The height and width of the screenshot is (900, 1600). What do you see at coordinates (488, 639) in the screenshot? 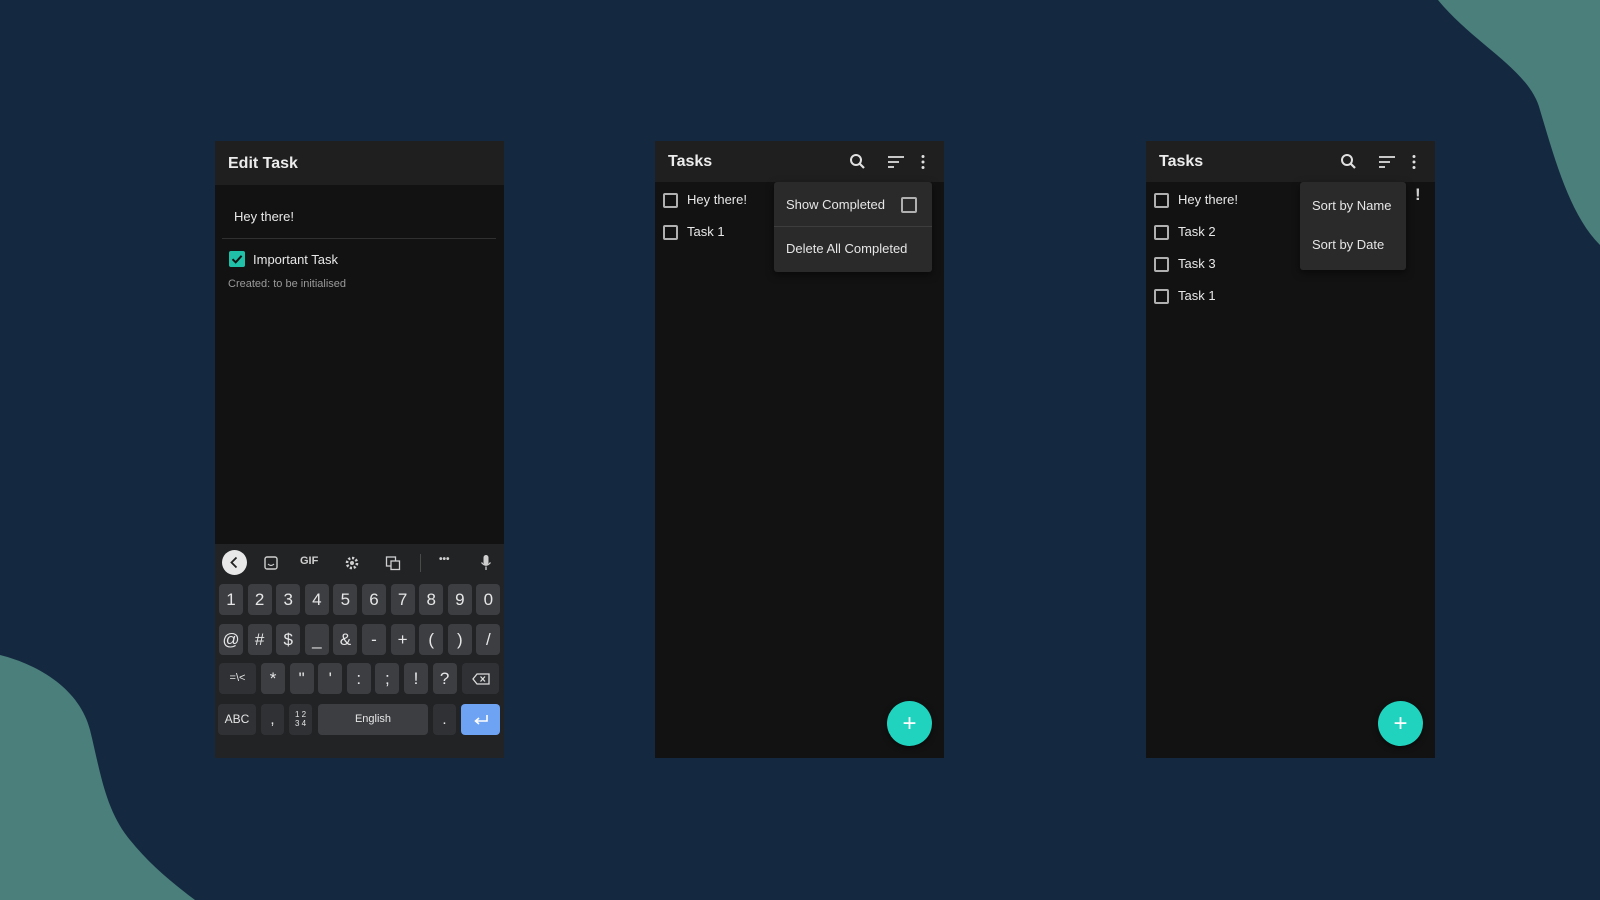
I see `key-row2-9: /` at bounding box center [488, 639].